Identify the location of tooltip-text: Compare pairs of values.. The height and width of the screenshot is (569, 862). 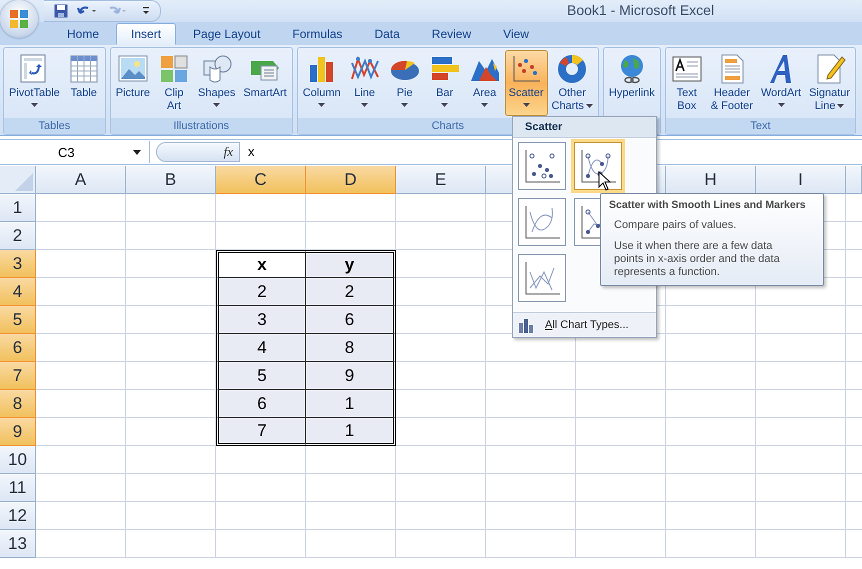
(676, 225).